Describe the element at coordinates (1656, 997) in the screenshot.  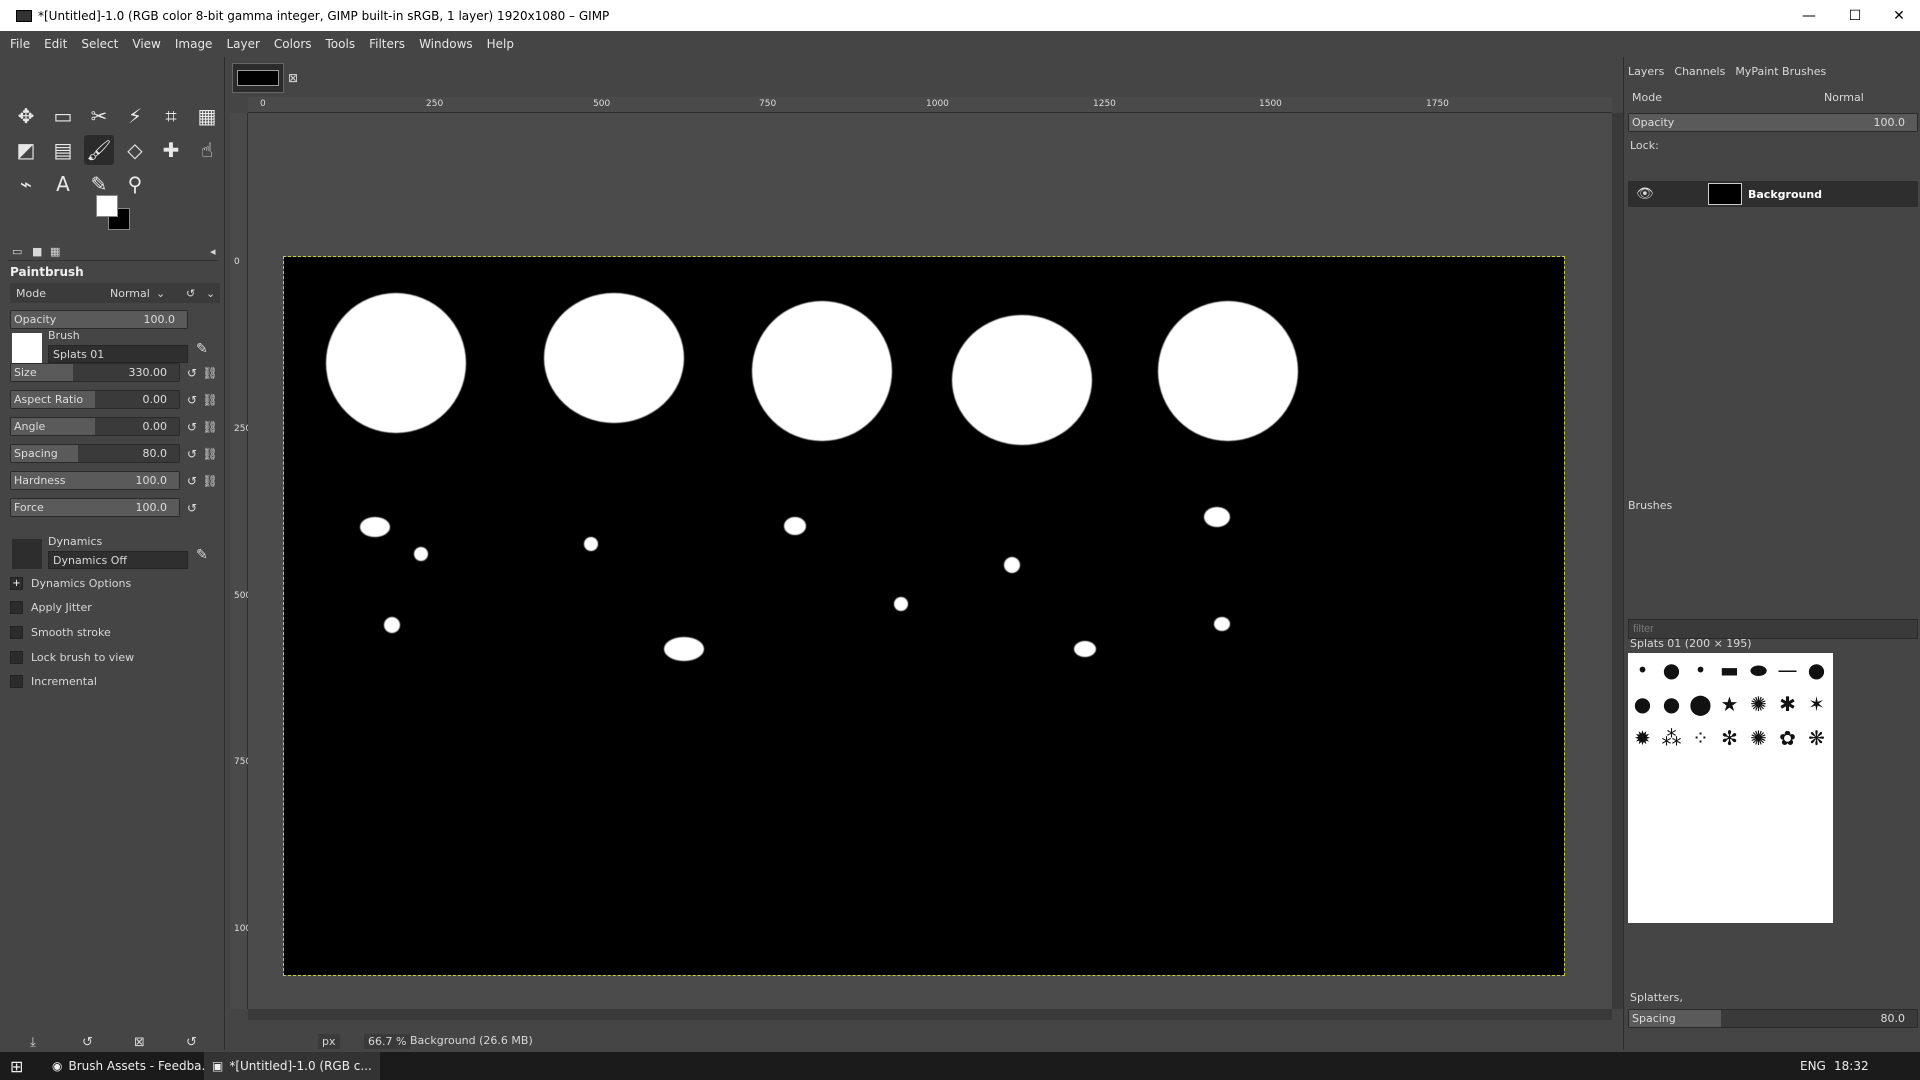
I see `brush-tag-field: Splatters,` at that location.